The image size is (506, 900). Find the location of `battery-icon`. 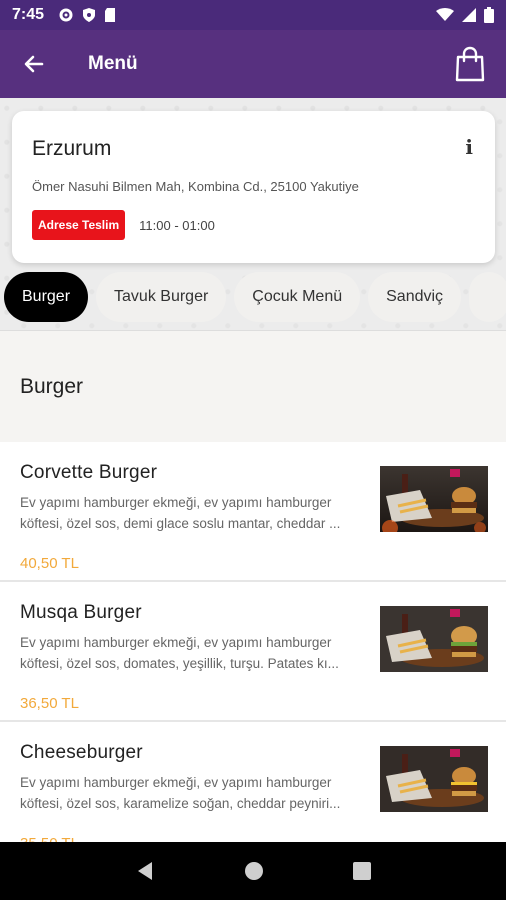

battery-icon is located at coordinates (489, 15).